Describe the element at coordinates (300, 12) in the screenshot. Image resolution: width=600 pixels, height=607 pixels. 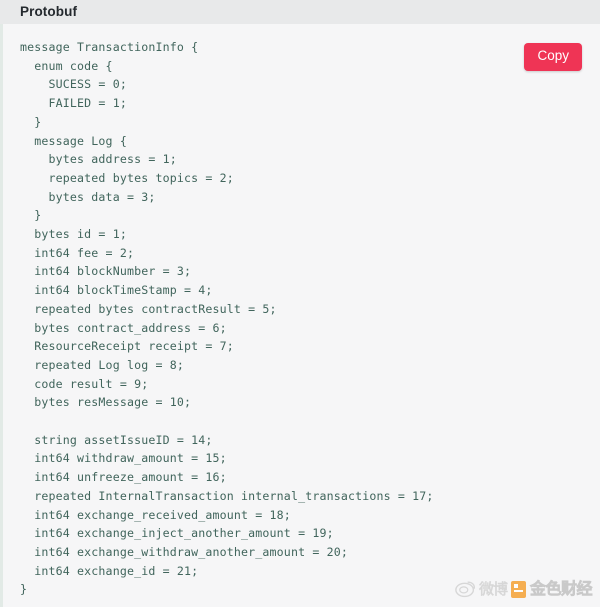
I see `code-block-header: Protobuf` at that location.